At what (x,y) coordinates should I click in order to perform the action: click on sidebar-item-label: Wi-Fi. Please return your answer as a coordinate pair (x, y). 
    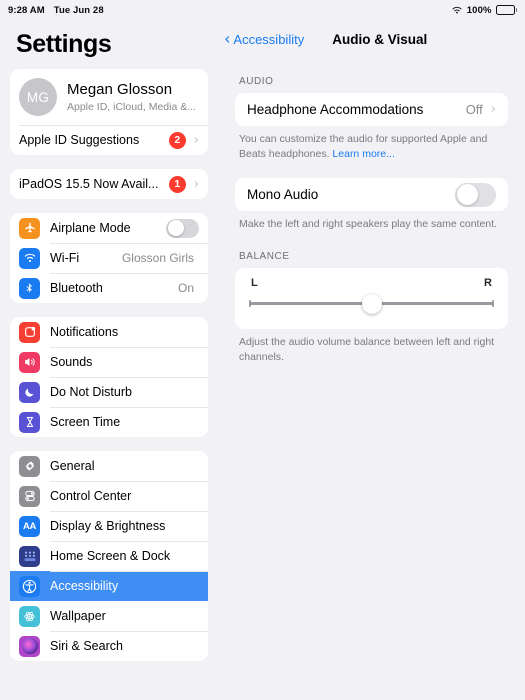
    Looking at the image, I should click on (65, 258).